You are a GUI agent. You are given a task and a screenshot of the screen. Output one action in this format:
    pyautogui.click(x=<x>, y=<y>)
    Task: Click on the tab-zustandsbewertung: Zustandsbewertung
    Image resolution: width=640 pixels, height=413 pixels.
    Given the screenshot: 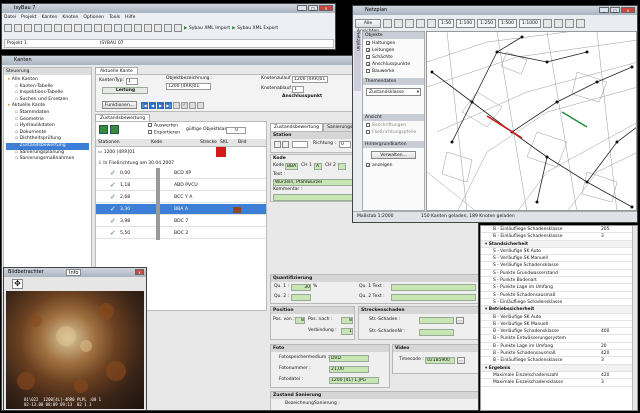 What is the action you would take?
    pyautogui.click(x=297, y=127)
    